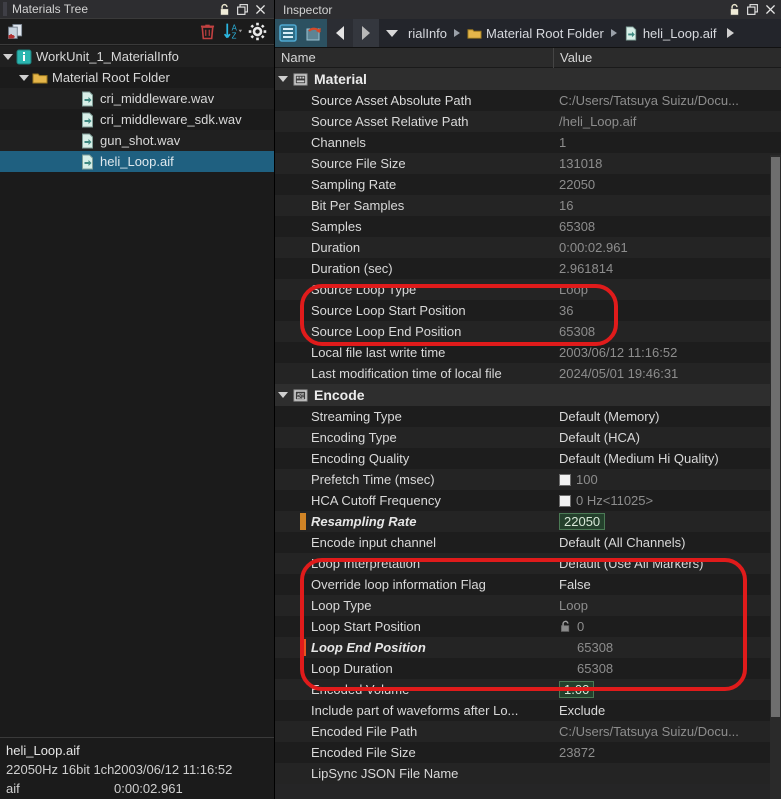  Describe the element at coordinates (528, 521) in the screenshot. I see `property-row-resampling-rate: Resampling Rate 22050` at that location.